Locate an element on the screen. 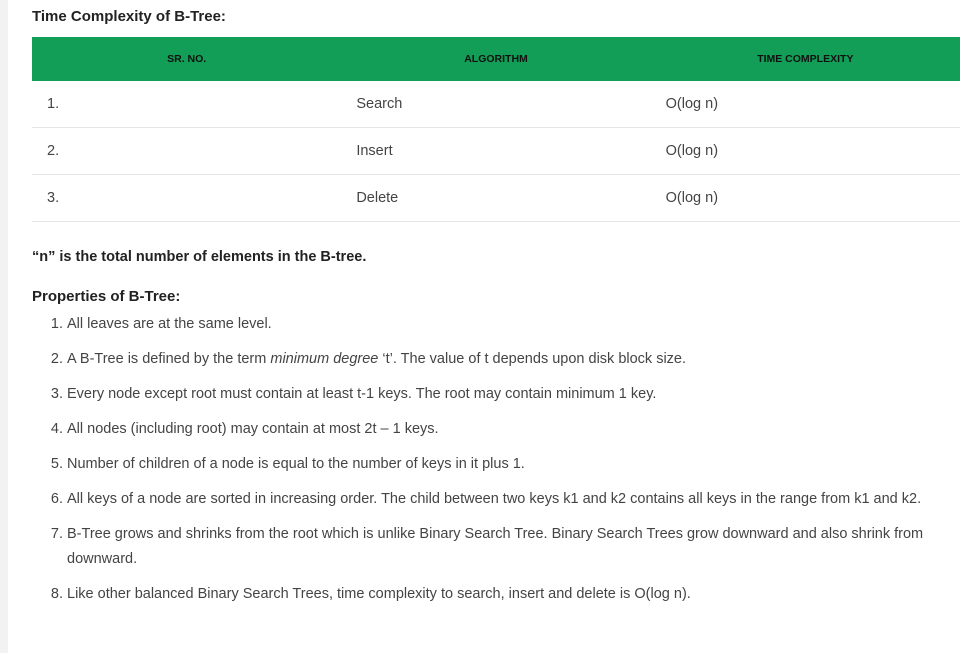 The width and height of the screenshot is (960, 653). table-row: 1. Search O(log n) is located at coordinates (496, 104).